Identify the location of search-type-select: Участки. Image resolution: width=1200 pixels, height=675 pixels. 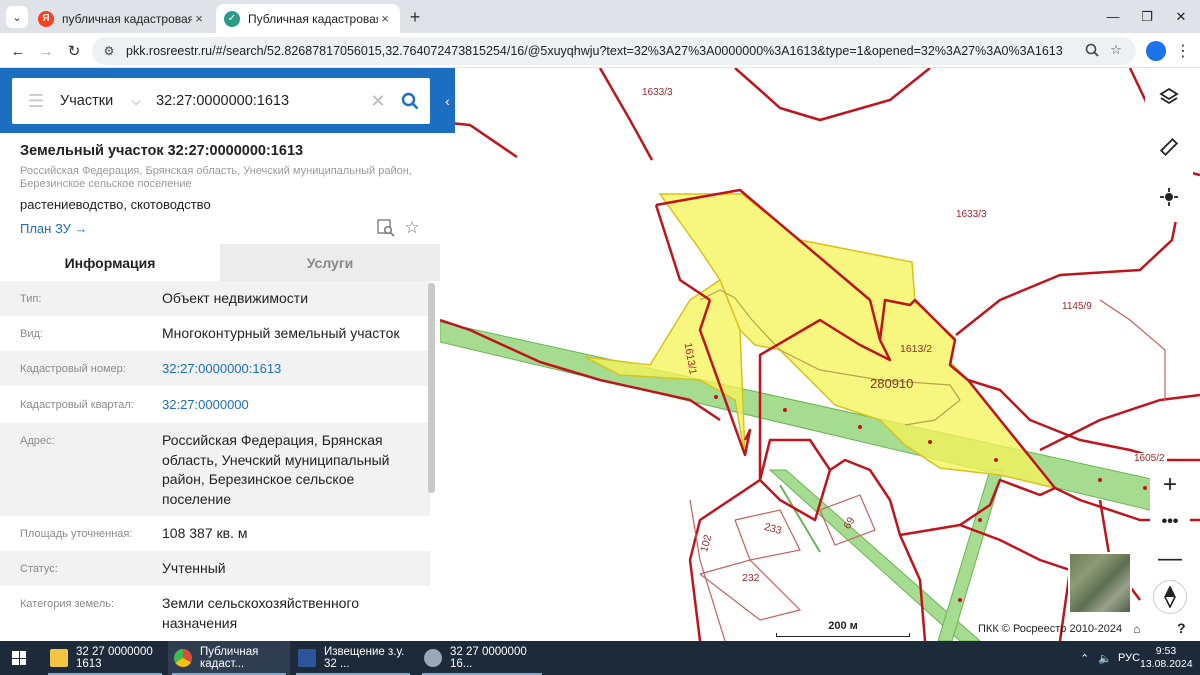
(88, 101).